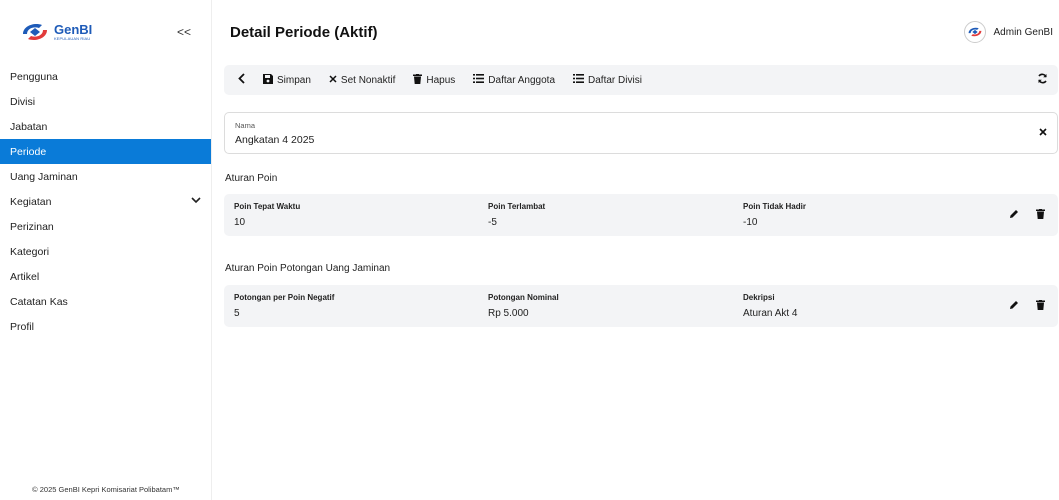  I want to click on name-field-label: Nama, so click(245, 125).